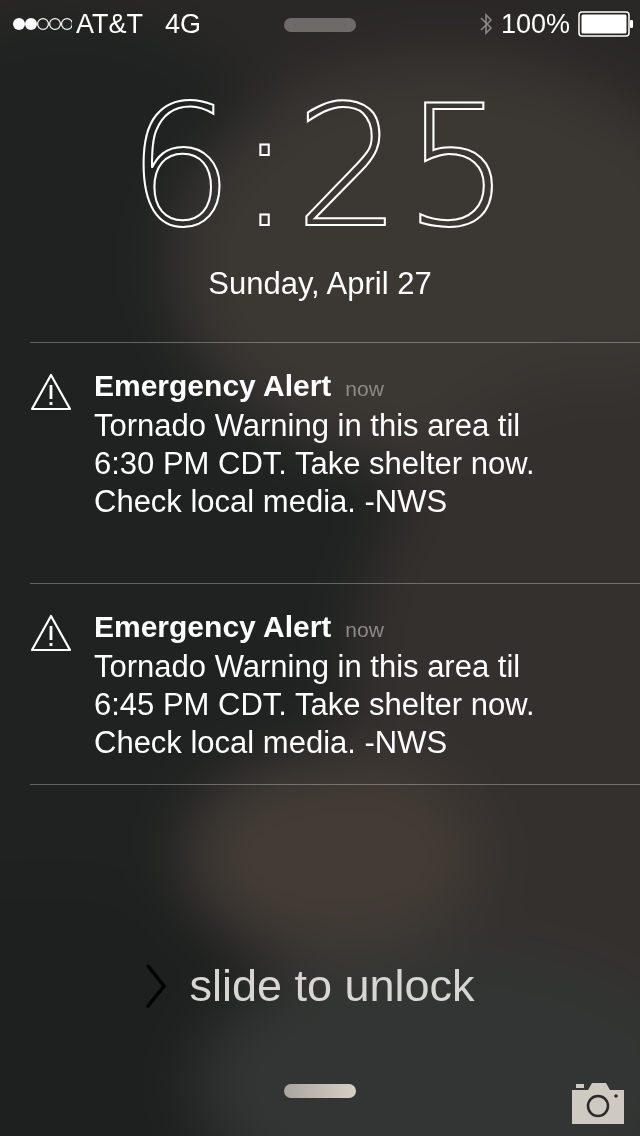  What do you see at coordinates (320, 167) in the screenshot?
I see `clock-time: 6:25` at bounding box center [320, 167].